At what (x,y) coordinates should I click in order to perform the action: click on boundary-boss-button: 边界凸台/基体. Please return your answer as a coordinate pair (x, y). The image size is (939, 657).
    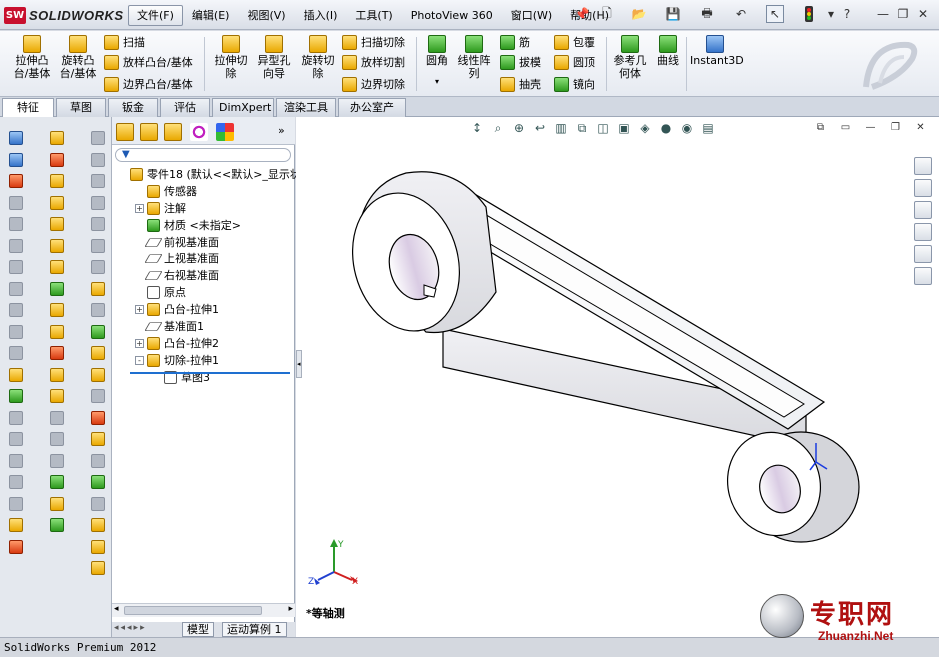
    Looking at the image, I should click on (148, 84).